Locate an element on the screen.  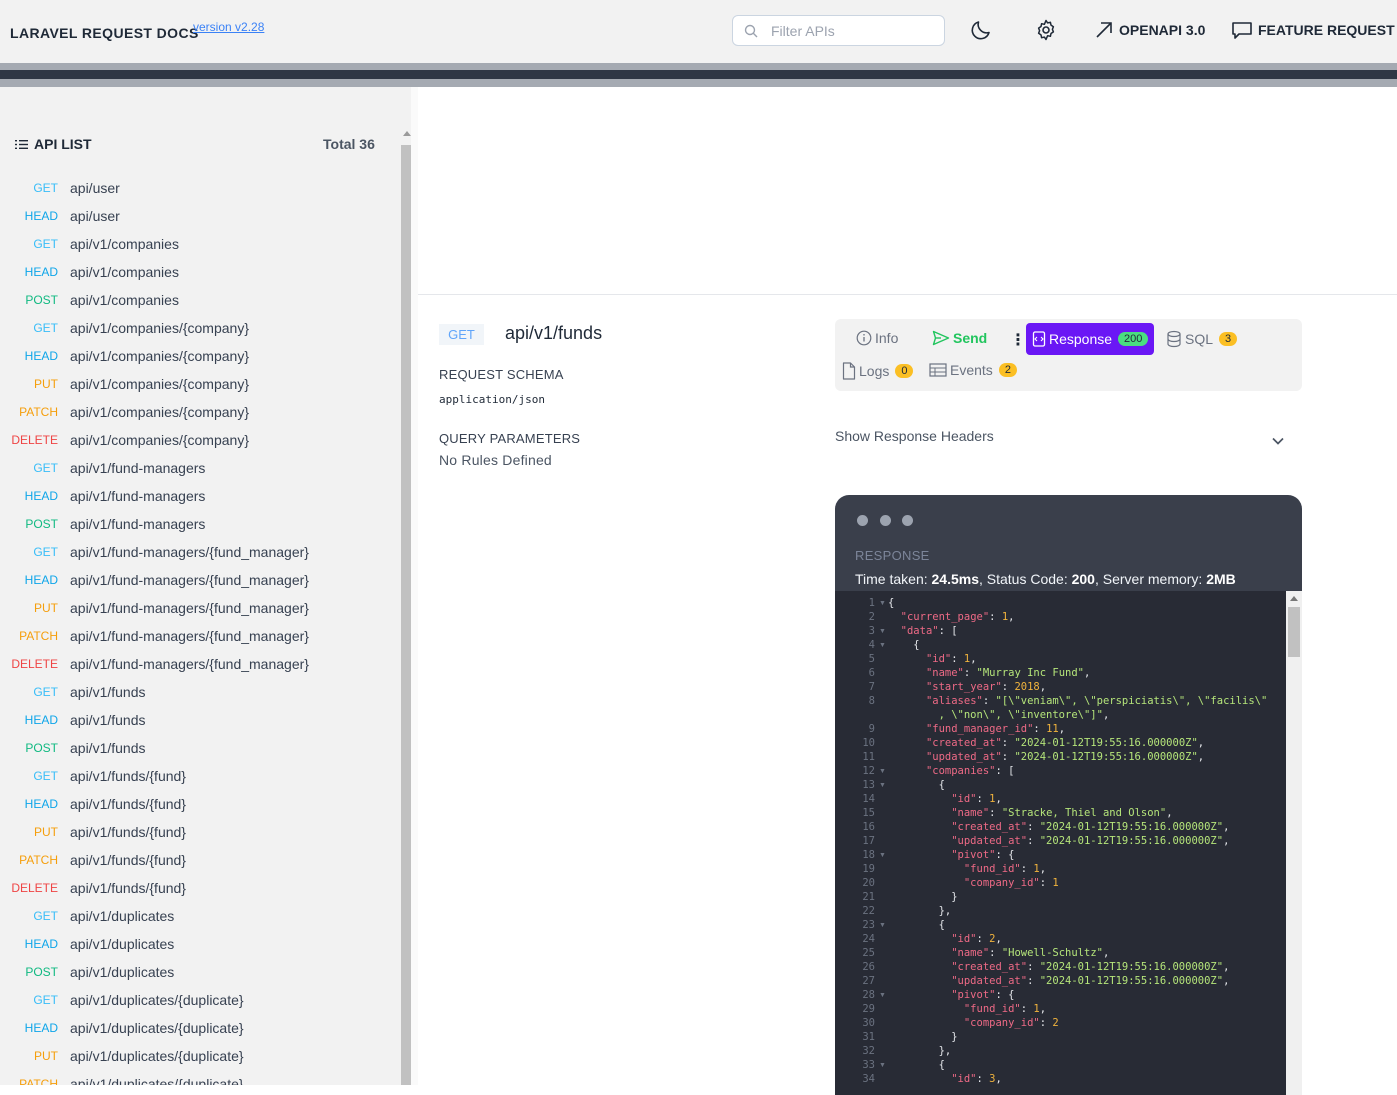
route-item: GET api/v1/duplicates is located at coordinates (197, 916).